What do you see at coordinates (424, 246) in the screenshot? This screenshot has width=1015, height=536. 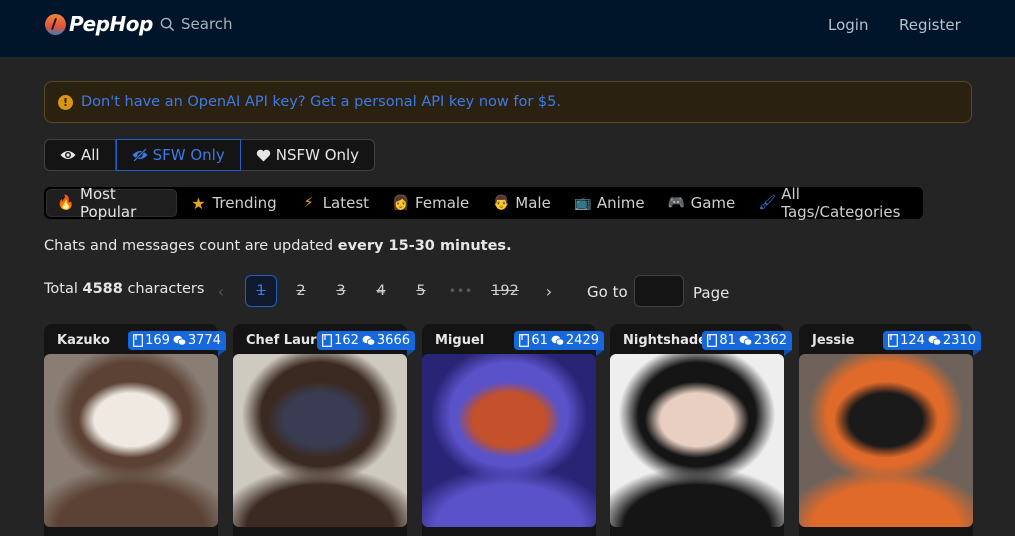 I see `update-interval: every 15-30 minutes.` at bounding box center [424, 246].